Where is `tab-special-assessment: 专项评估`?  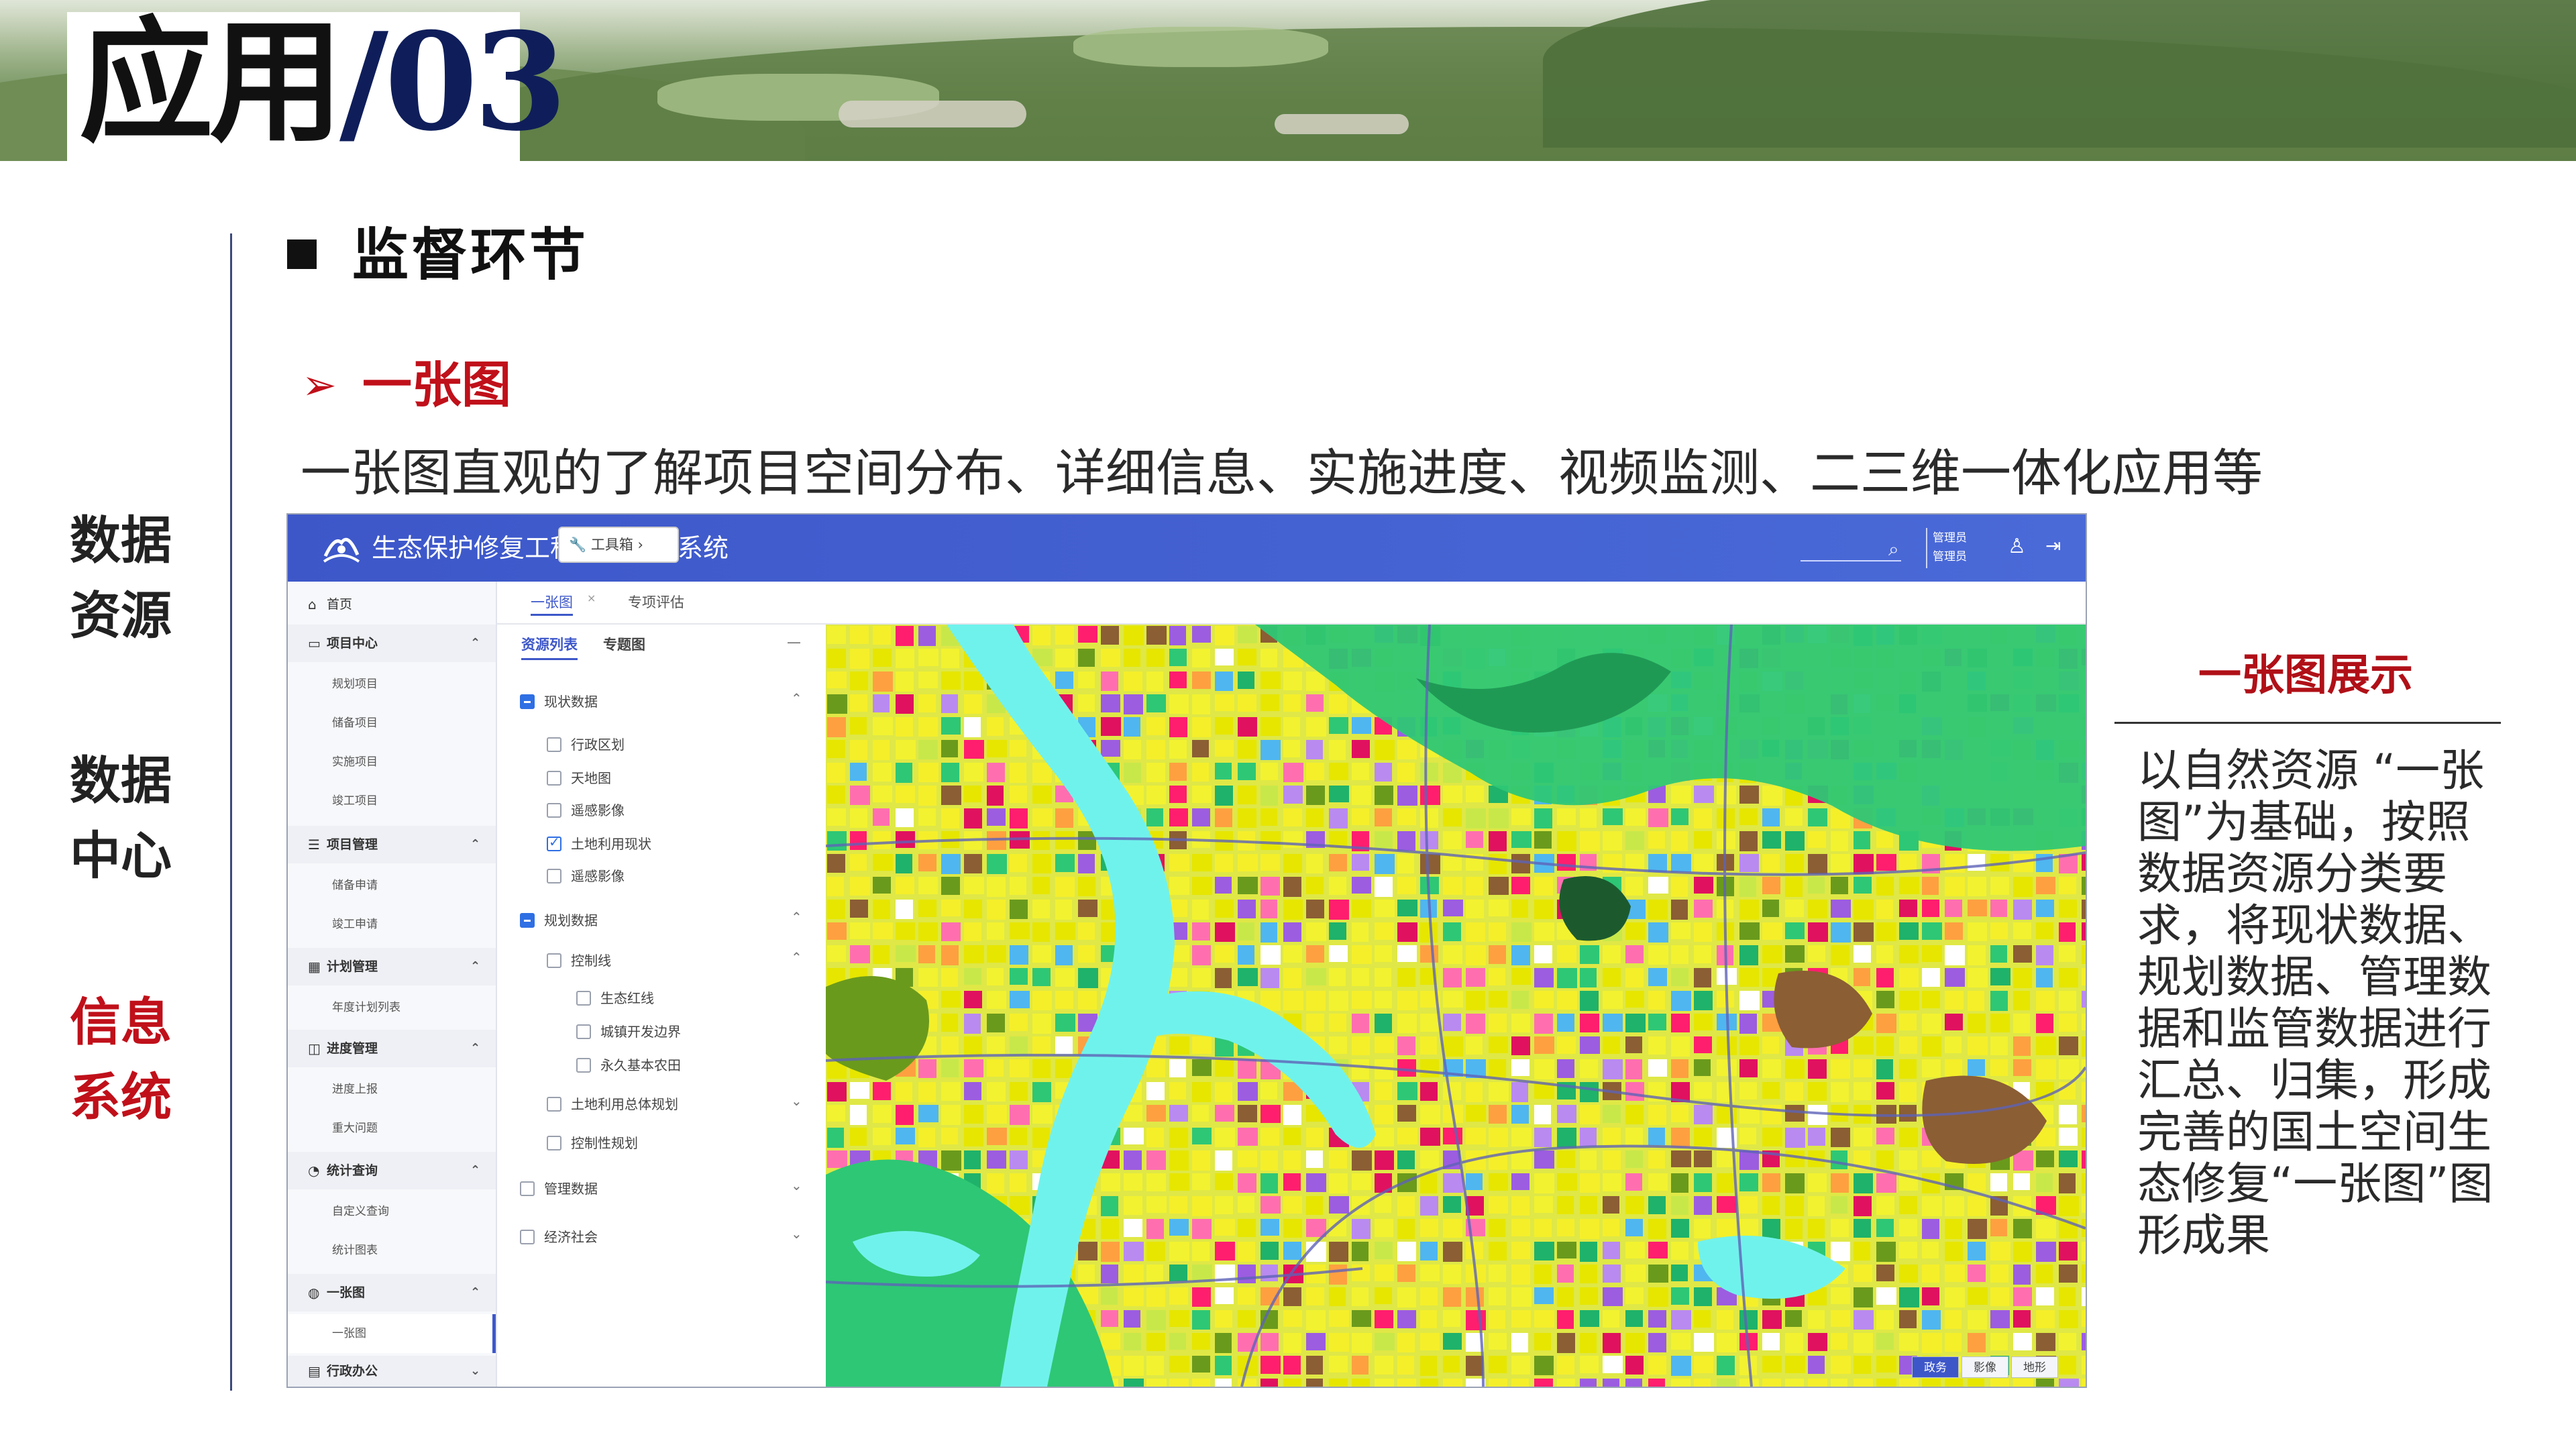 tab-special-assessment: 专项评估 is located at coordinates (656, 602).